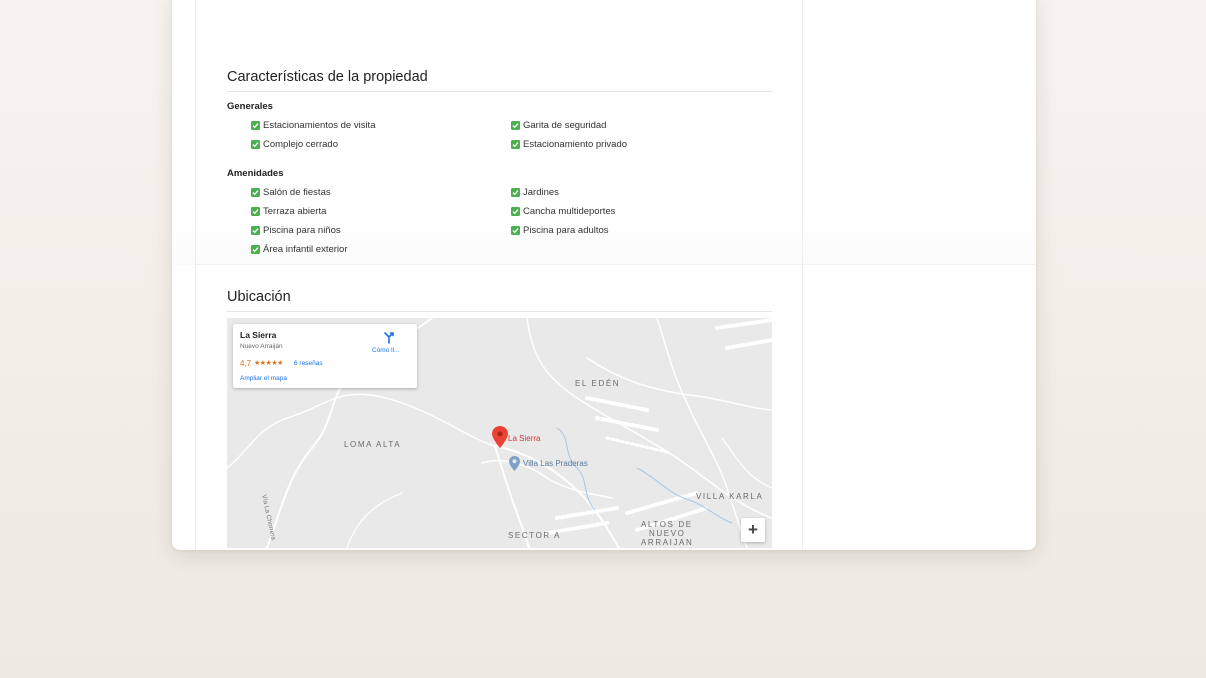 The image size is (1206, 678). What do you see at coordinates (802, 275) in the screenshot?
I see `right-column-border` at bounding box center [802, 275].